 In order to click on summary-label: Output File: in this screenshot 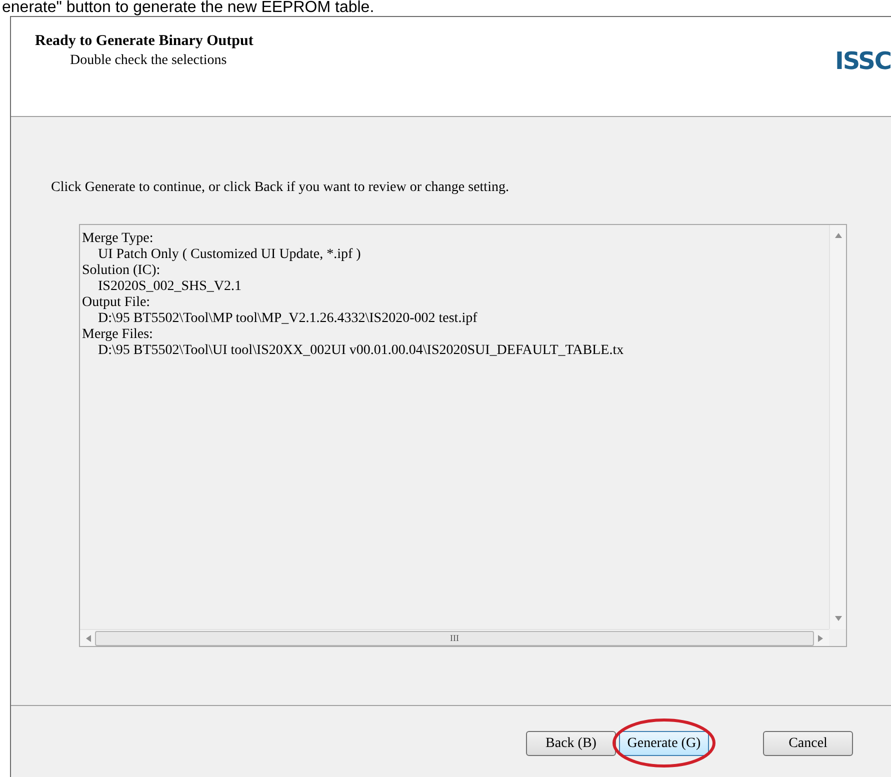, I will do `click(117, 303)`.